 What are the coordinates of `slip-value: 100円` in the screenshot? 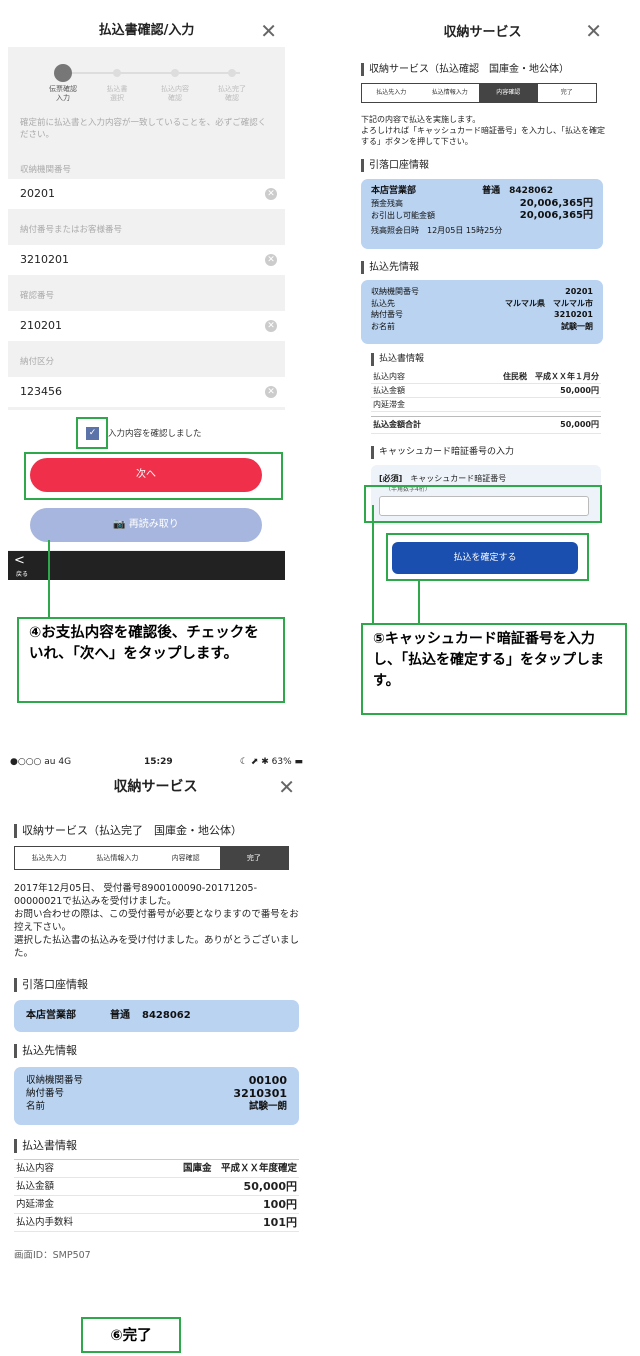 It's located at (280, 1204).